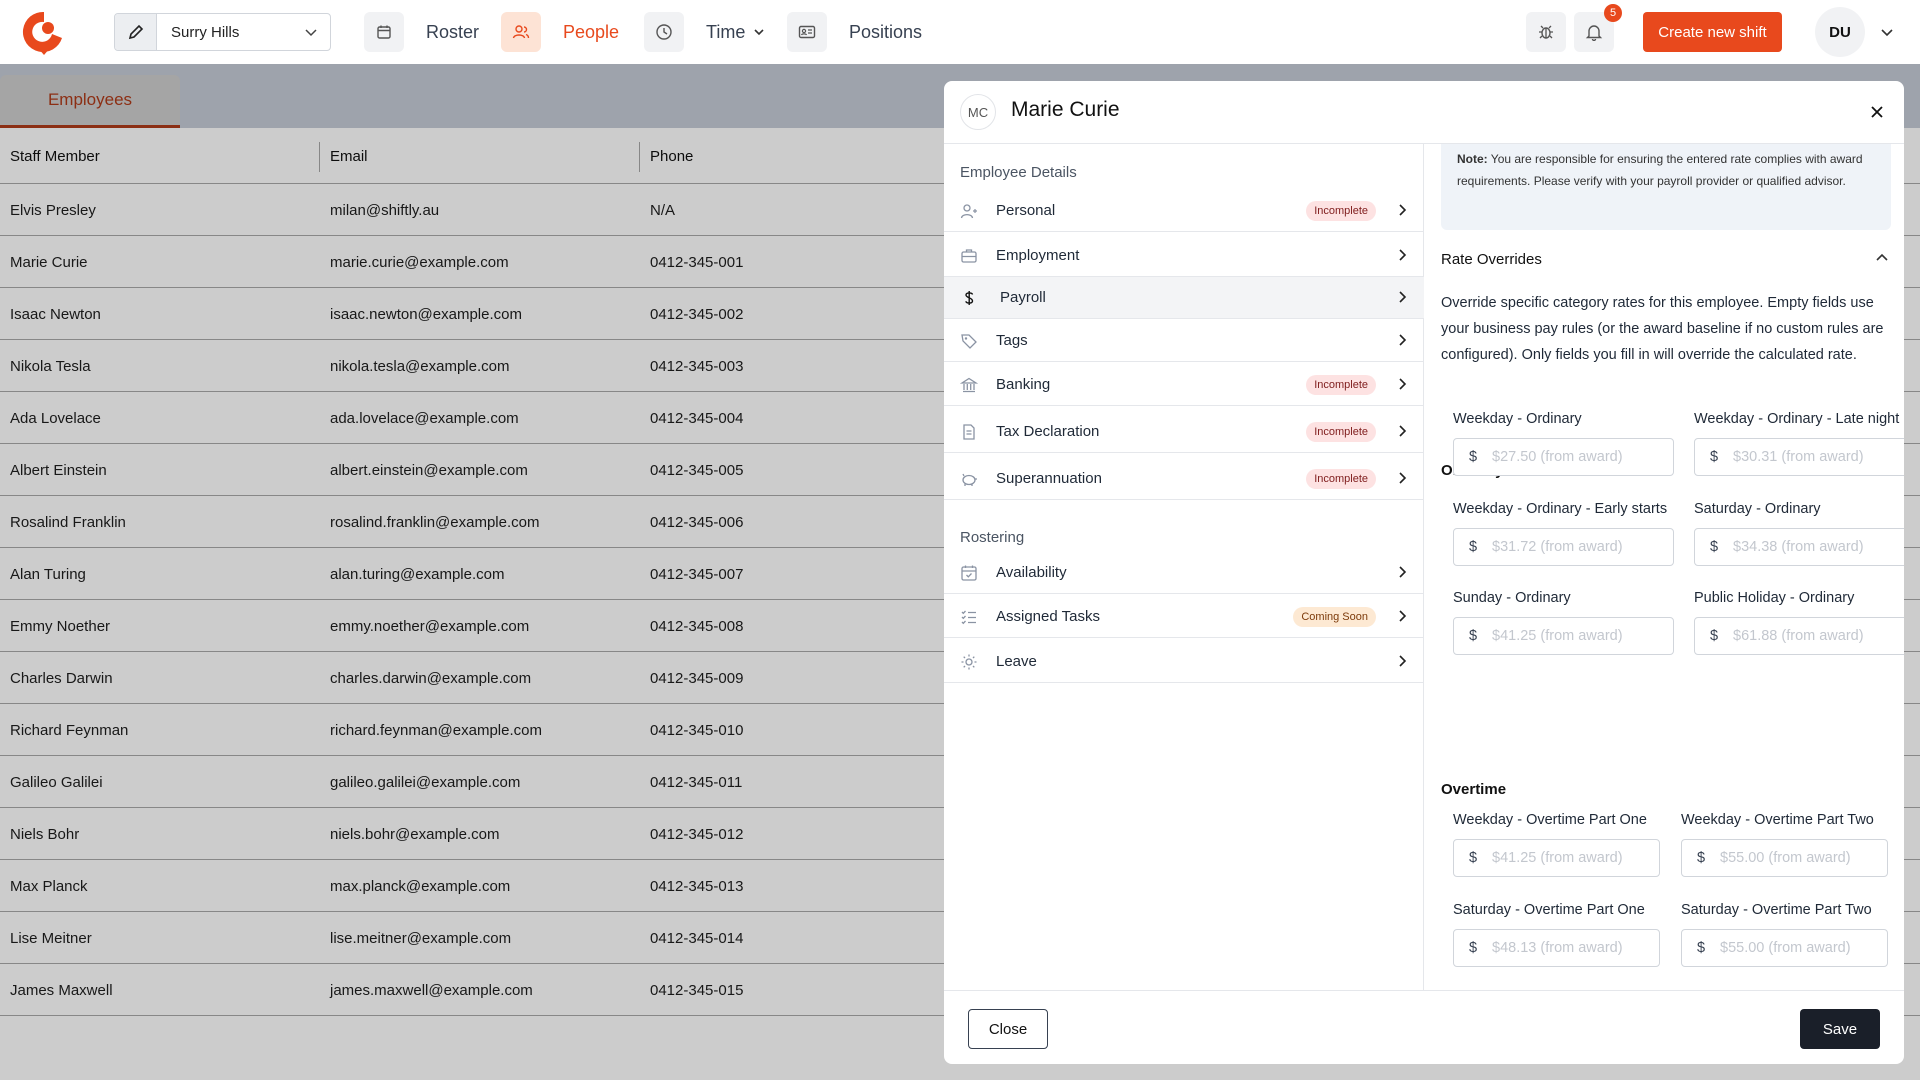 The image size is (1920, 1080). Describe the element at coordinates (136, 32) in the screenshot. I see `pencil-icon` at that location.